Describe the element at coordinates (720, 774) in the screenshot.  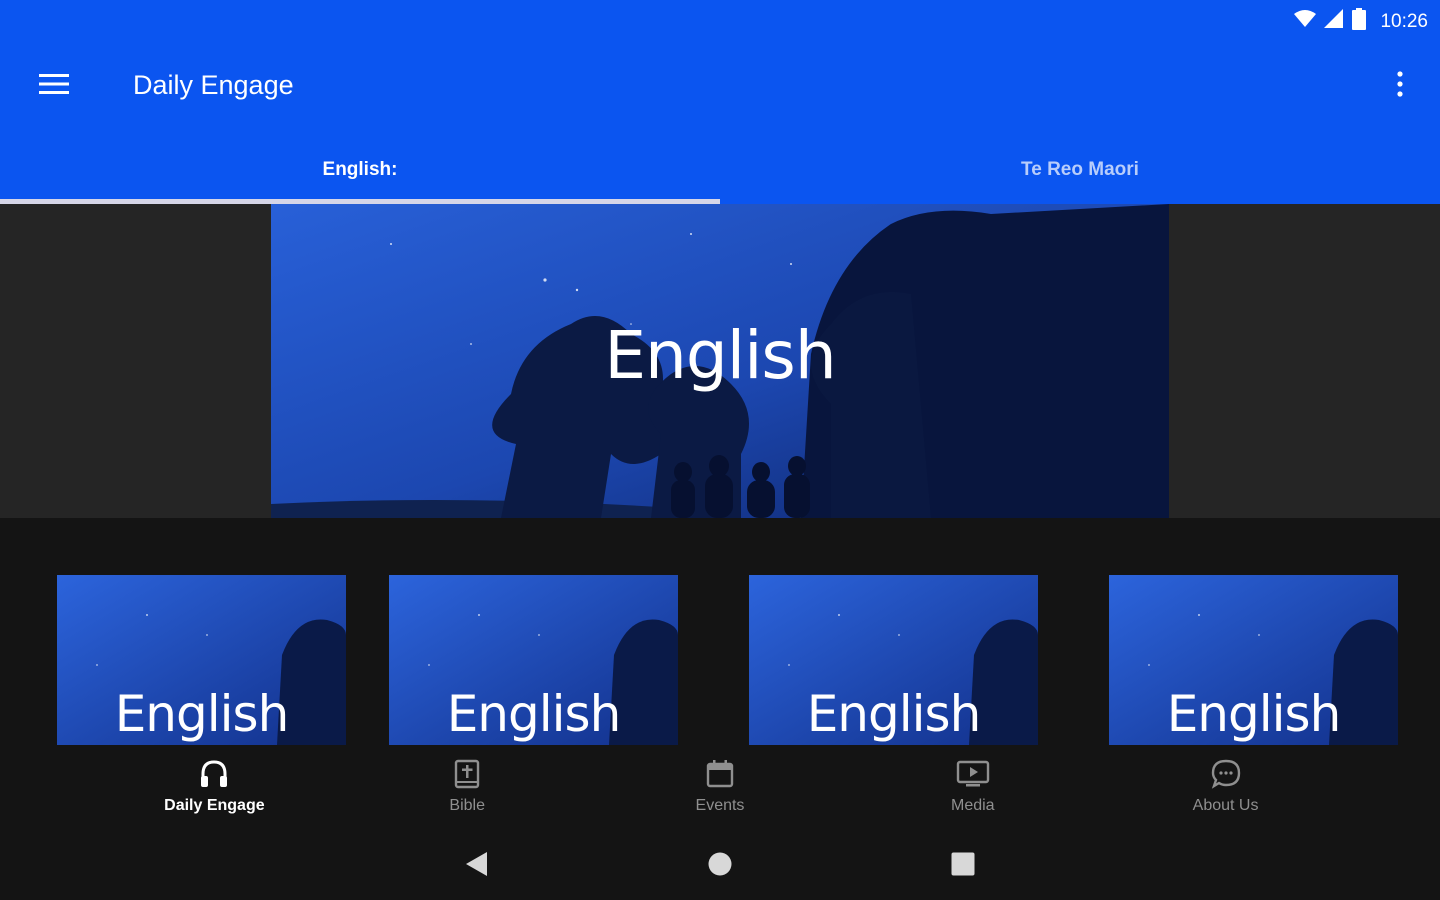
I see `calendar-icon` at that location.